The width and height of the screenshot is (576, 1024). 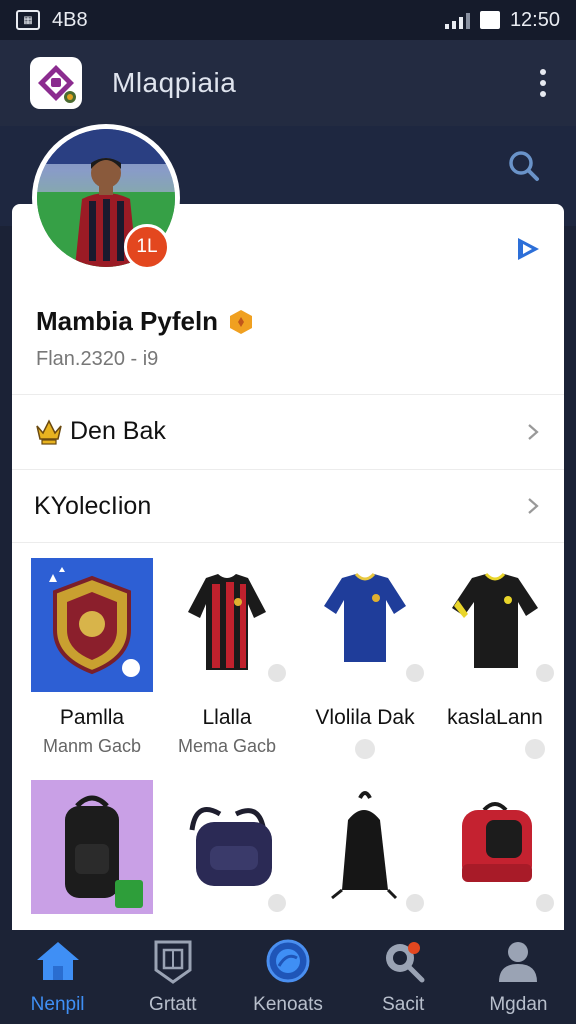 I want to click on profile-name: Mambia Pyfeln, so click(x=145, y=321).